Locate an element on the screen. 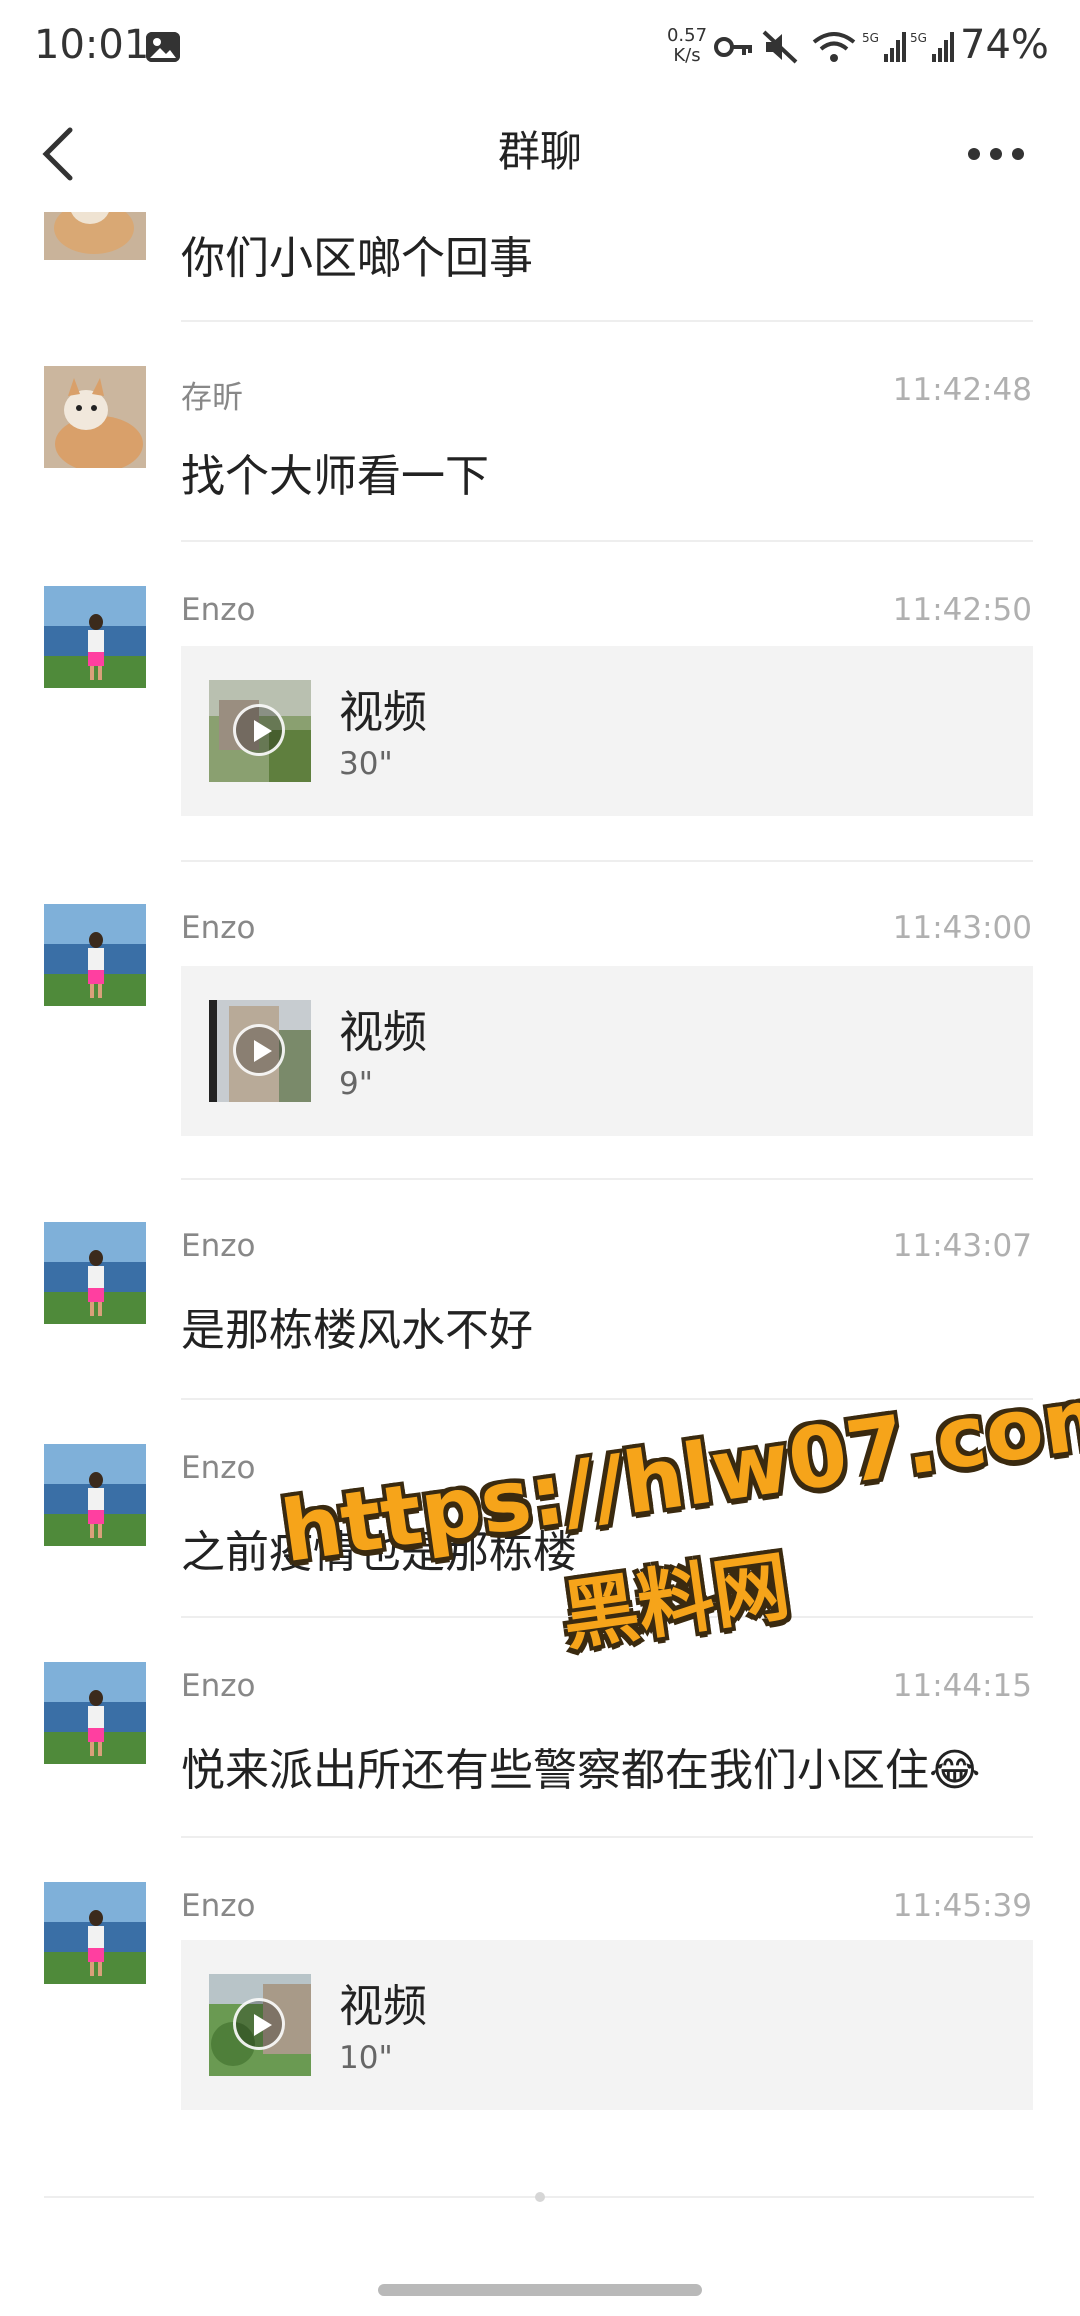 The image size is (1080, 2316). page-title: 群聊 is located at coordinates (539, 151).